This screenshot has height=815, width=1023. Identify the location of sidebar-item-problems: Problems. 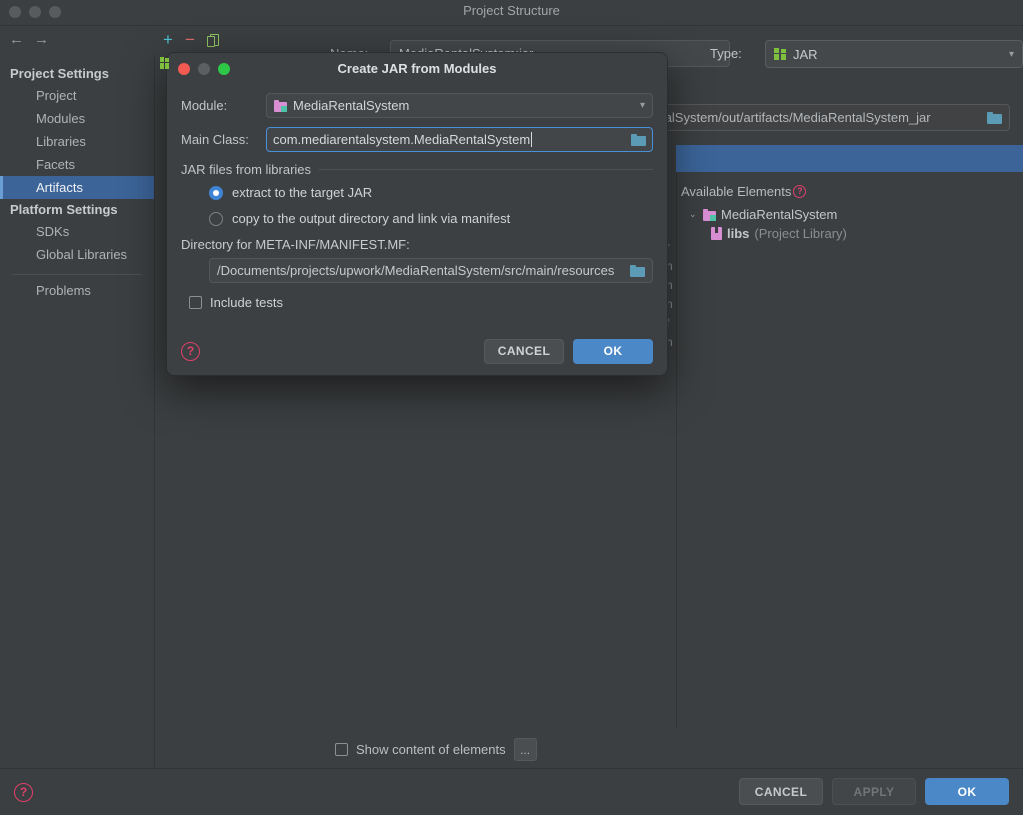
(77, 290).